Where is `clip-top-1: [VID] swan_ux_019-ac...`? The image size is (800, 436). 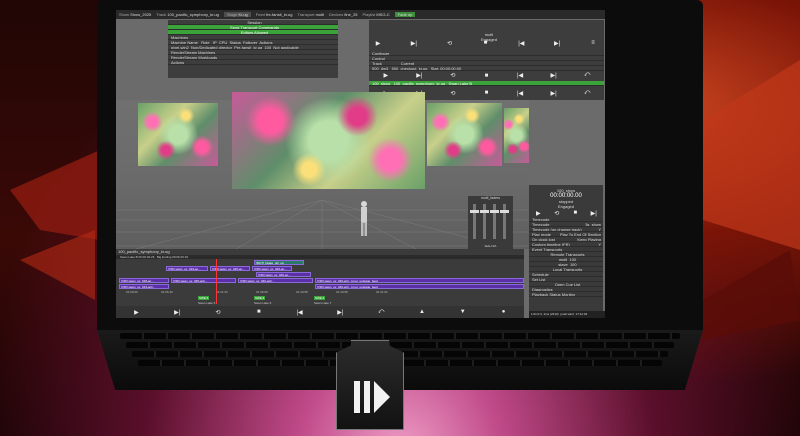 clip-top-1: [VID] swan_ux_019-ac... is located at coordinates (187, 268).